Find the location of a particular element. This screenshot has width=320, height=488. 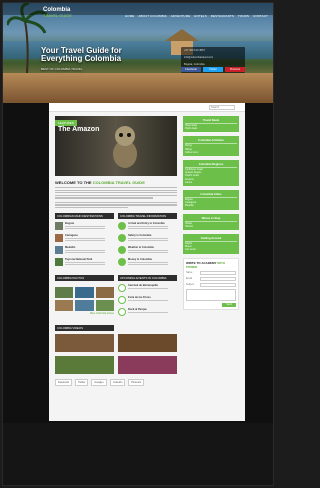

social-buttons: Facebook Twitter Pinterest is located at coordinates (213, 69).